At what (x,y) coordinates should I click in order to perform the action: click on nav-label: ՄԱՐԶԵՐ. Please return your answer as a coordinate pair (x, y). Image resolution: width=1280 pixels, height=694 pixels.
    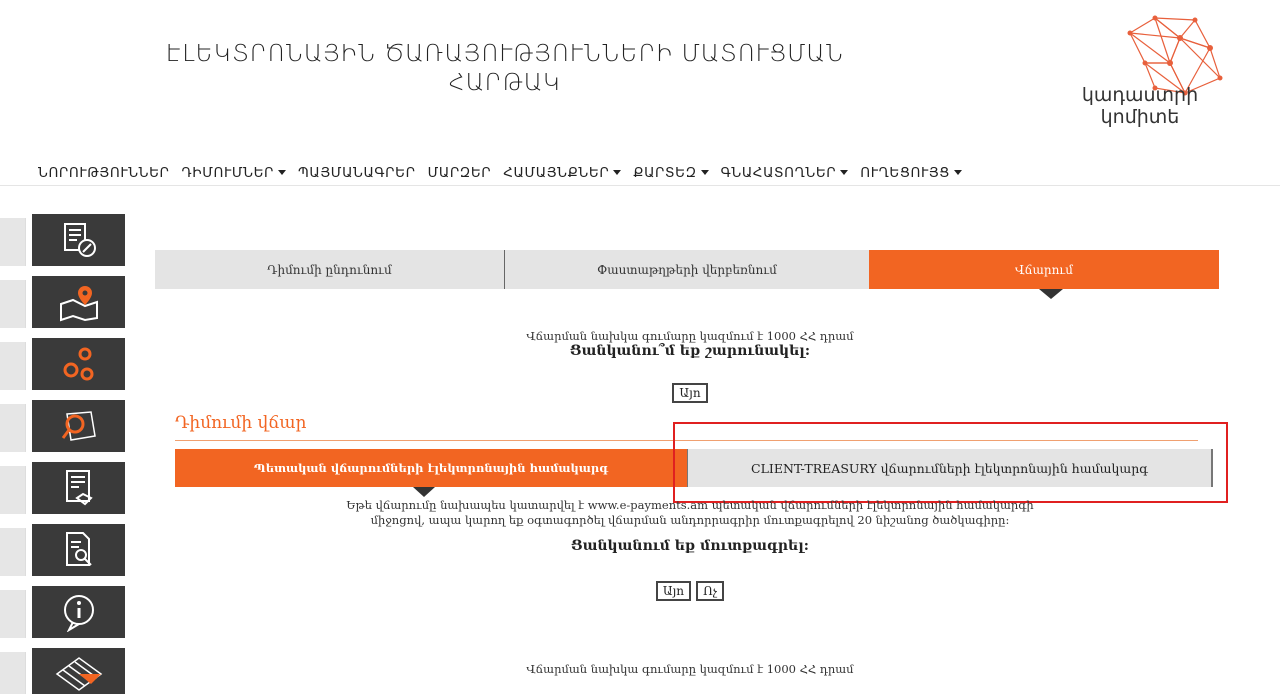
    Looking at the image, I should click on (459, 172).